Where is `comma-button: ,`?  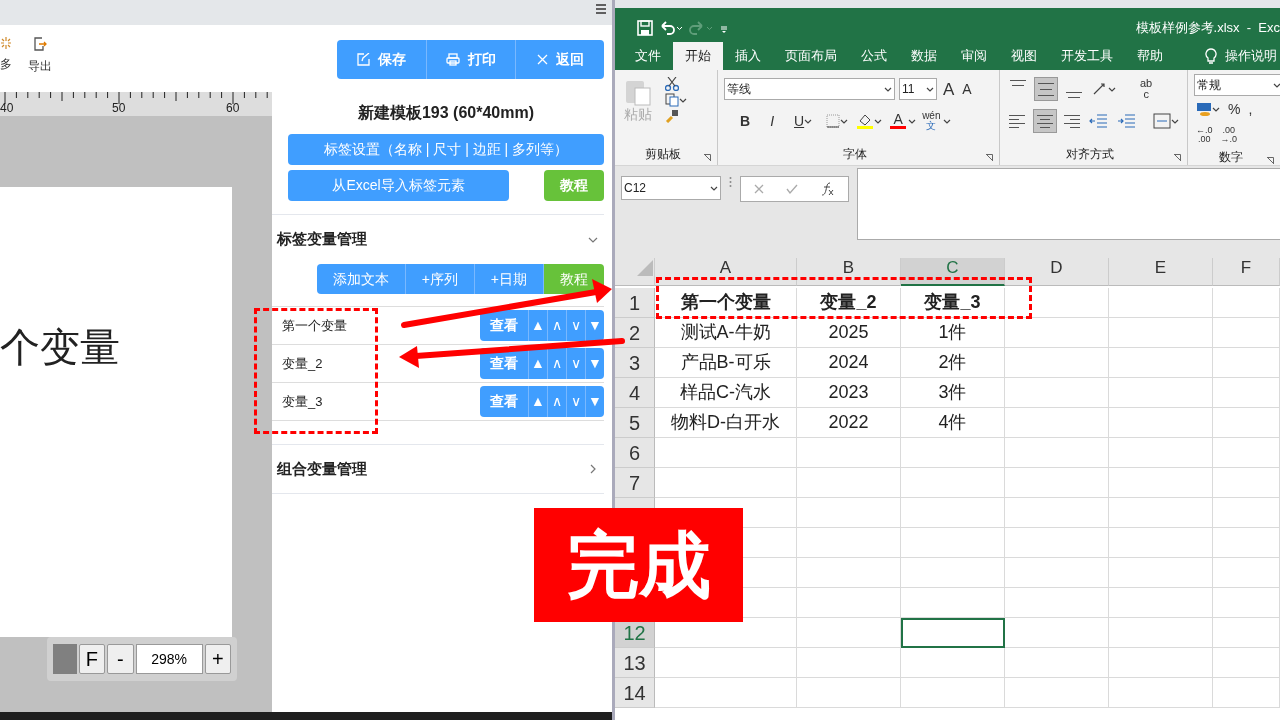
comma-button: , is located at coordinates (1250, 109).